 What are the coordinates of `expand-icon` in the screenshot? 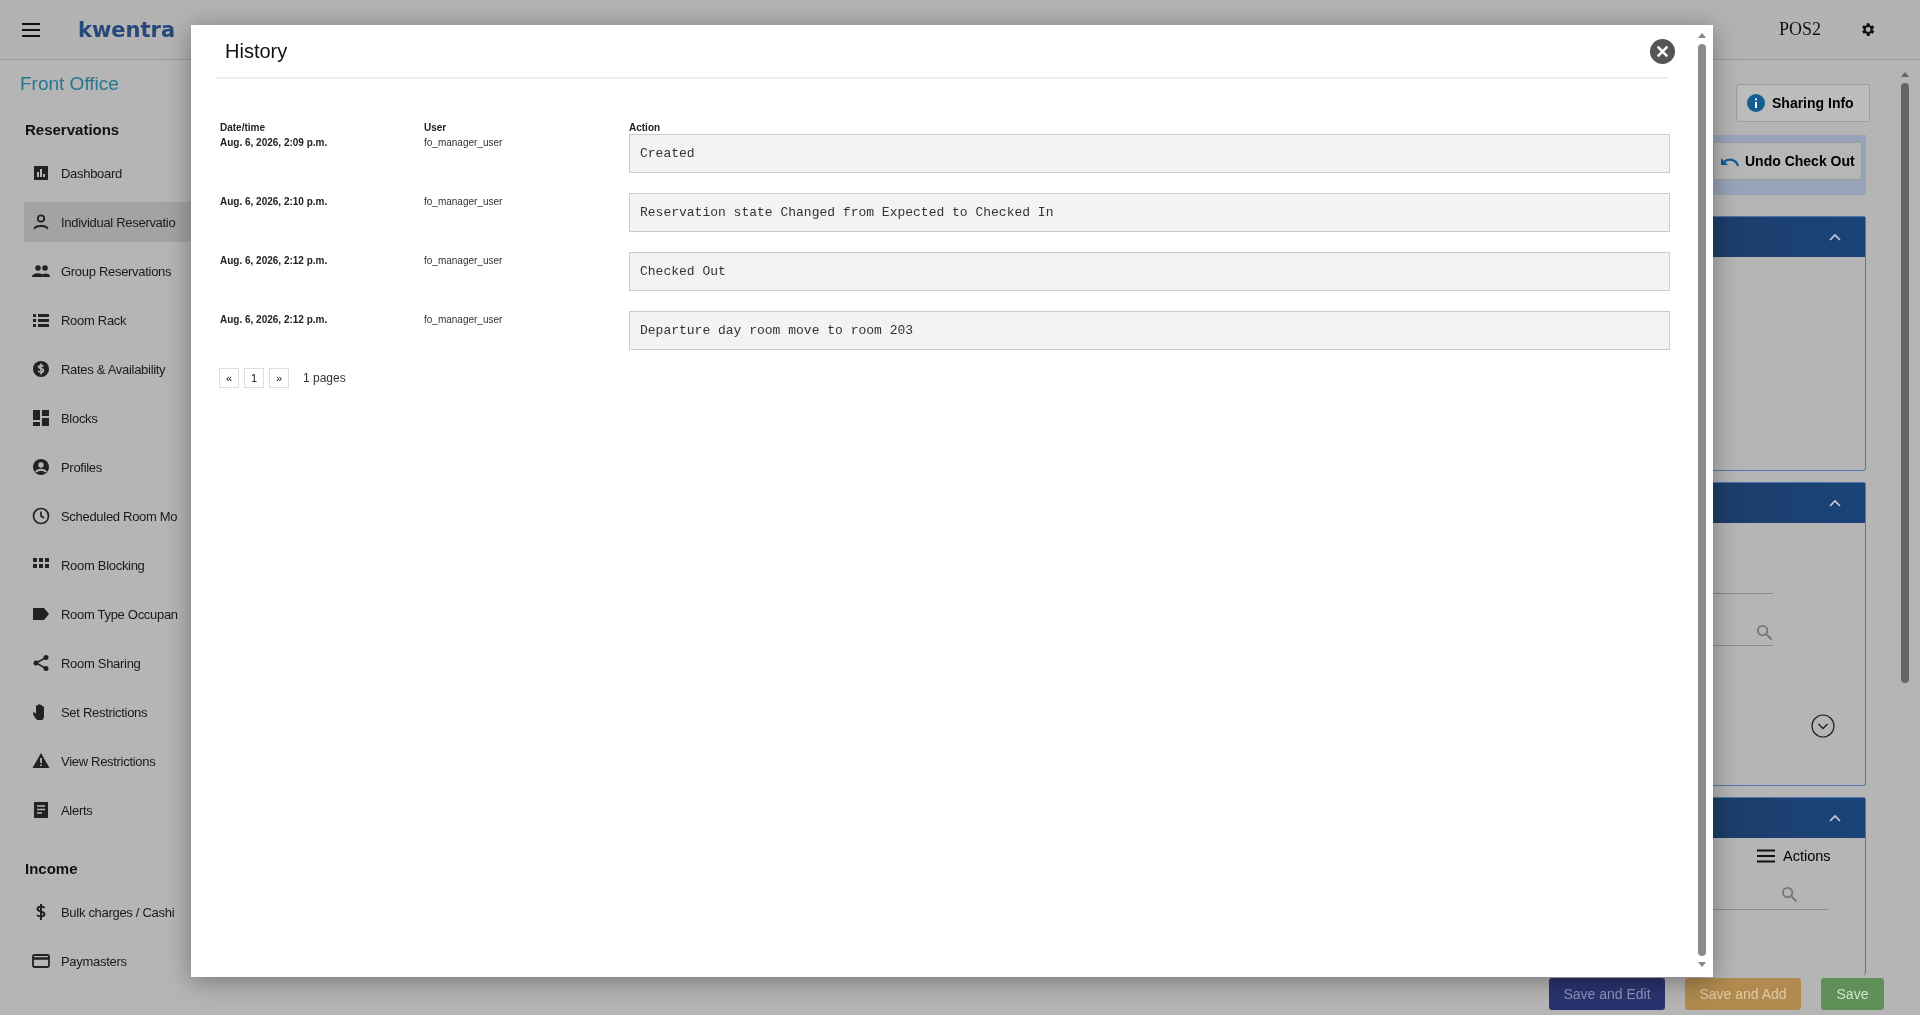 It's located at (1823, 726).